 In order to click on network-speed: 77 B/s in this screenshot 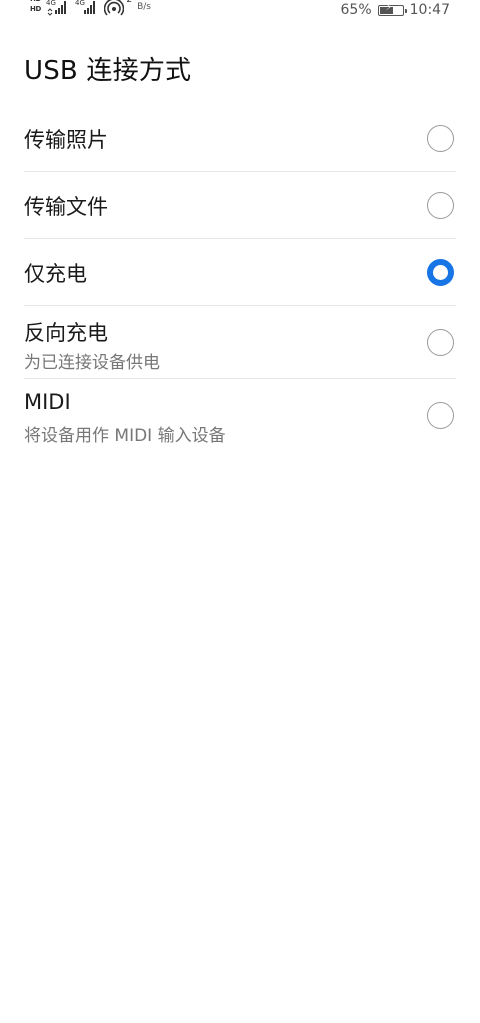, I will do `click(144, 6)`.